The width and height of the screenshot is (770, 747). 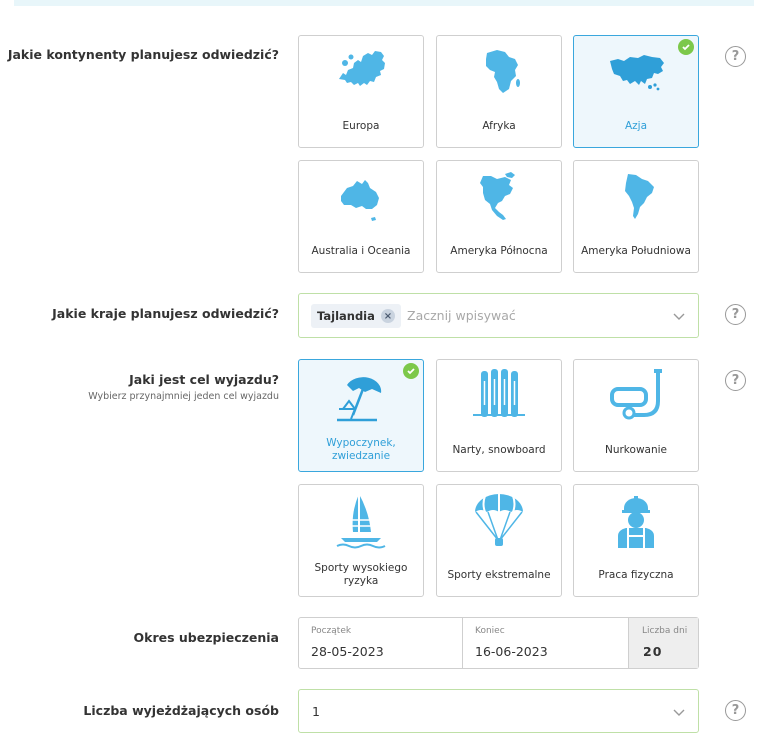 I want to click on continent-card-australia: Australia i Oceania, so click(x=361, y=216).